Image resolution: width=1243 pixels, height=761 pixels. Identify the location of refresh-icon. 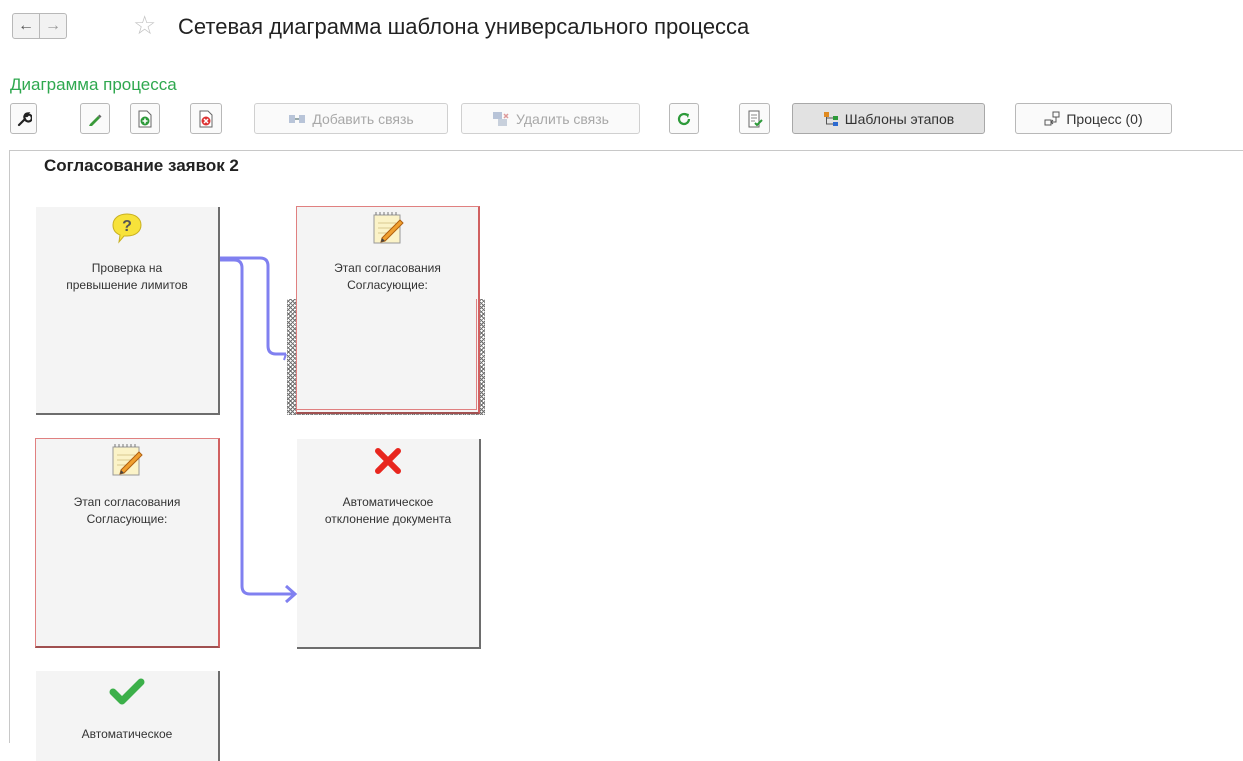
(684, 118).